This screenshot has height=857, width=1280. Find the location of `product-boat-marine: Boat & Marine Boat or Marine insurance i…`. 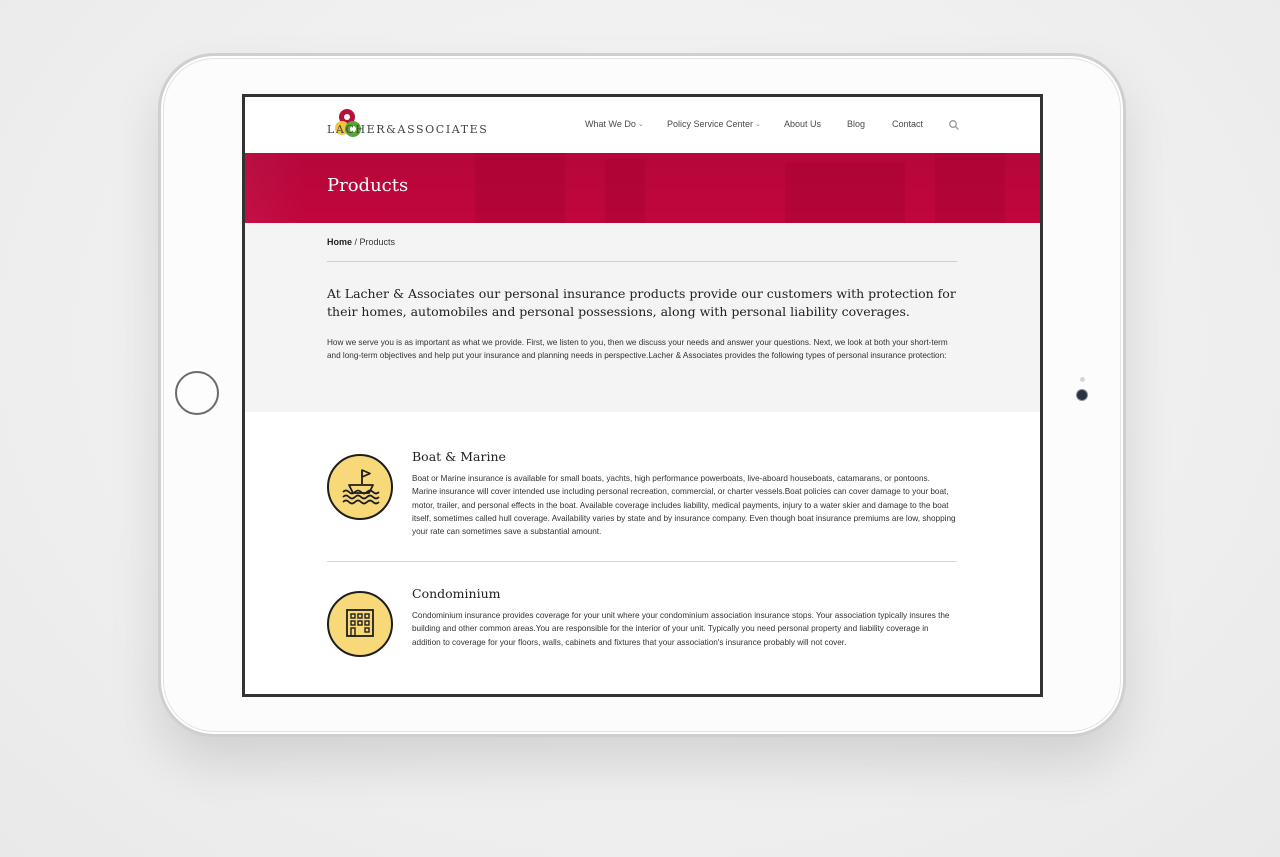

product-boat-marine: Boat & Marine Boat or Marine insurance i… is located at coordinates (643, 505).